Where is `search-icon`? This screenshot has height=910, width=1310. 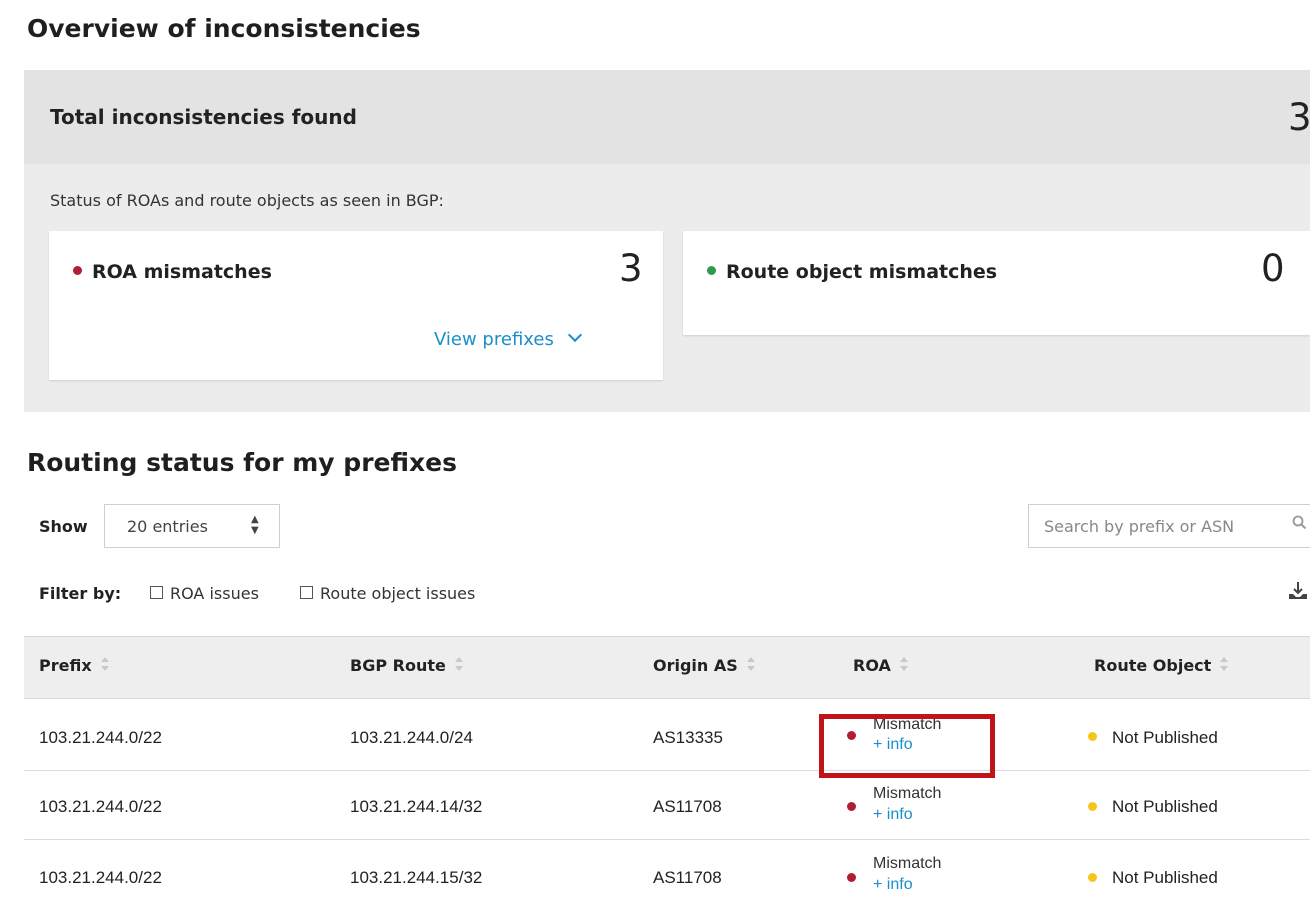 search-icon is located at coordinates (1299, 522).